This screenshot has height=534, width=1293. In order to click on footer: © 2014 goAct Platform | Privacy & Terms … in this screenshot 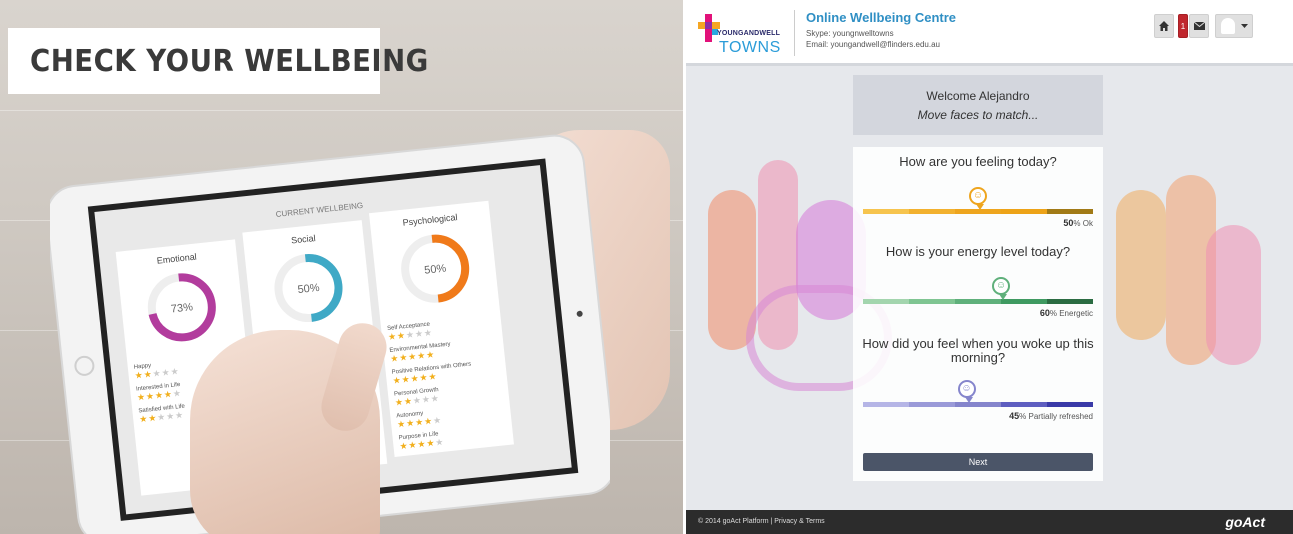, I will do `click(989, 522)`.